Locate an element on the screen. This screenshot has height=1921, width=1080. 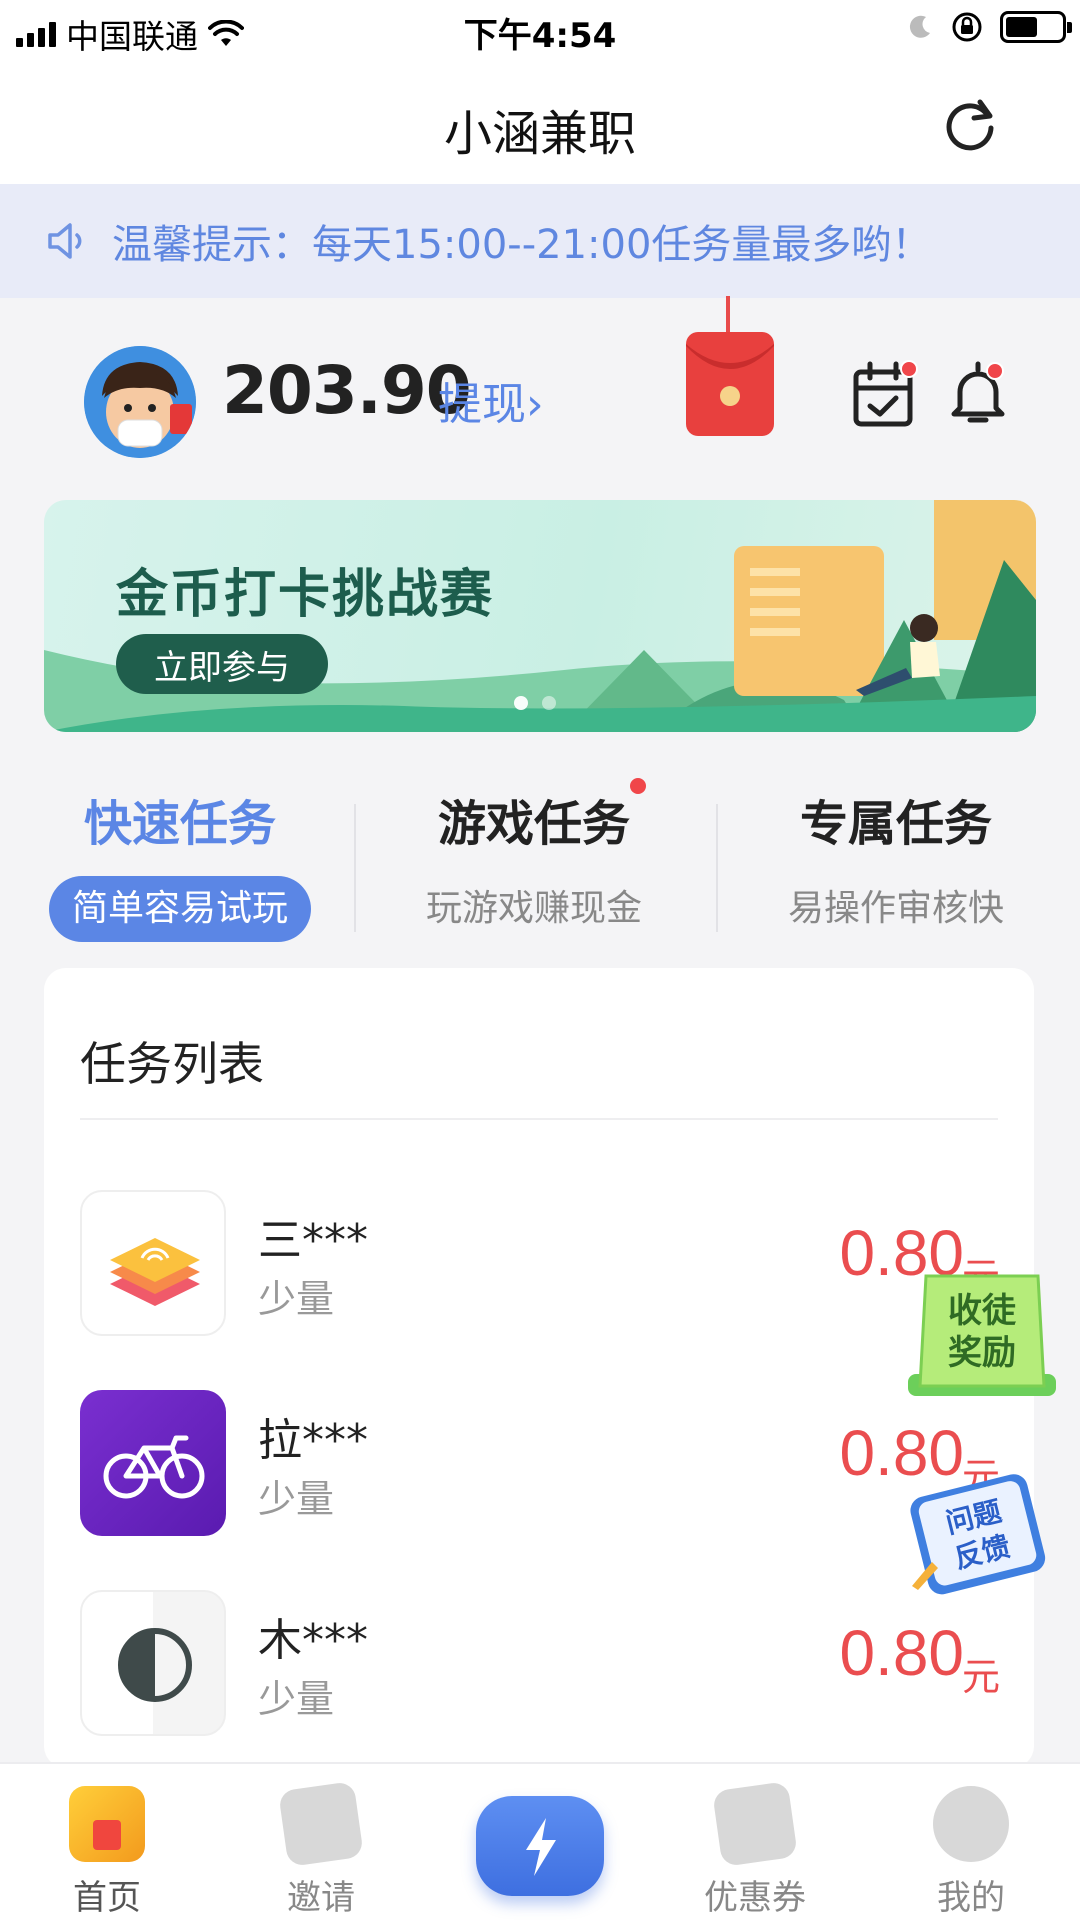
nav-header: 小涵兼职 is located at coordinates (540, 122).